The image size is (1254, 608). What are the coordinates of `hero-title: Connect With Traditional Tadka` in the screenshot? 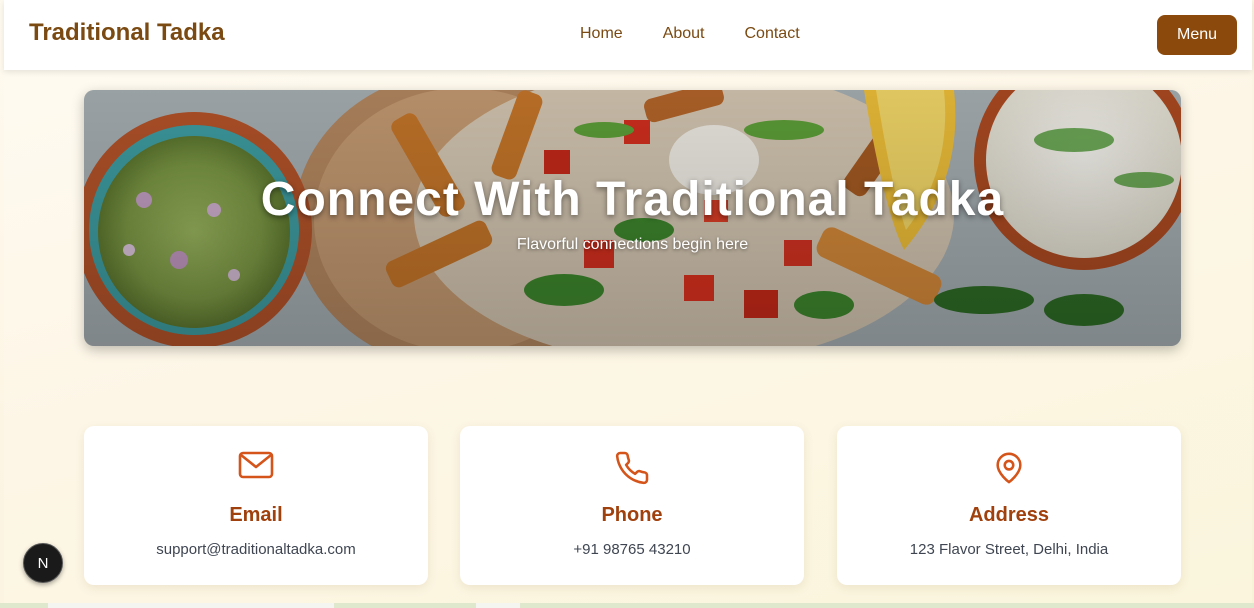 It's located at (632, 199).